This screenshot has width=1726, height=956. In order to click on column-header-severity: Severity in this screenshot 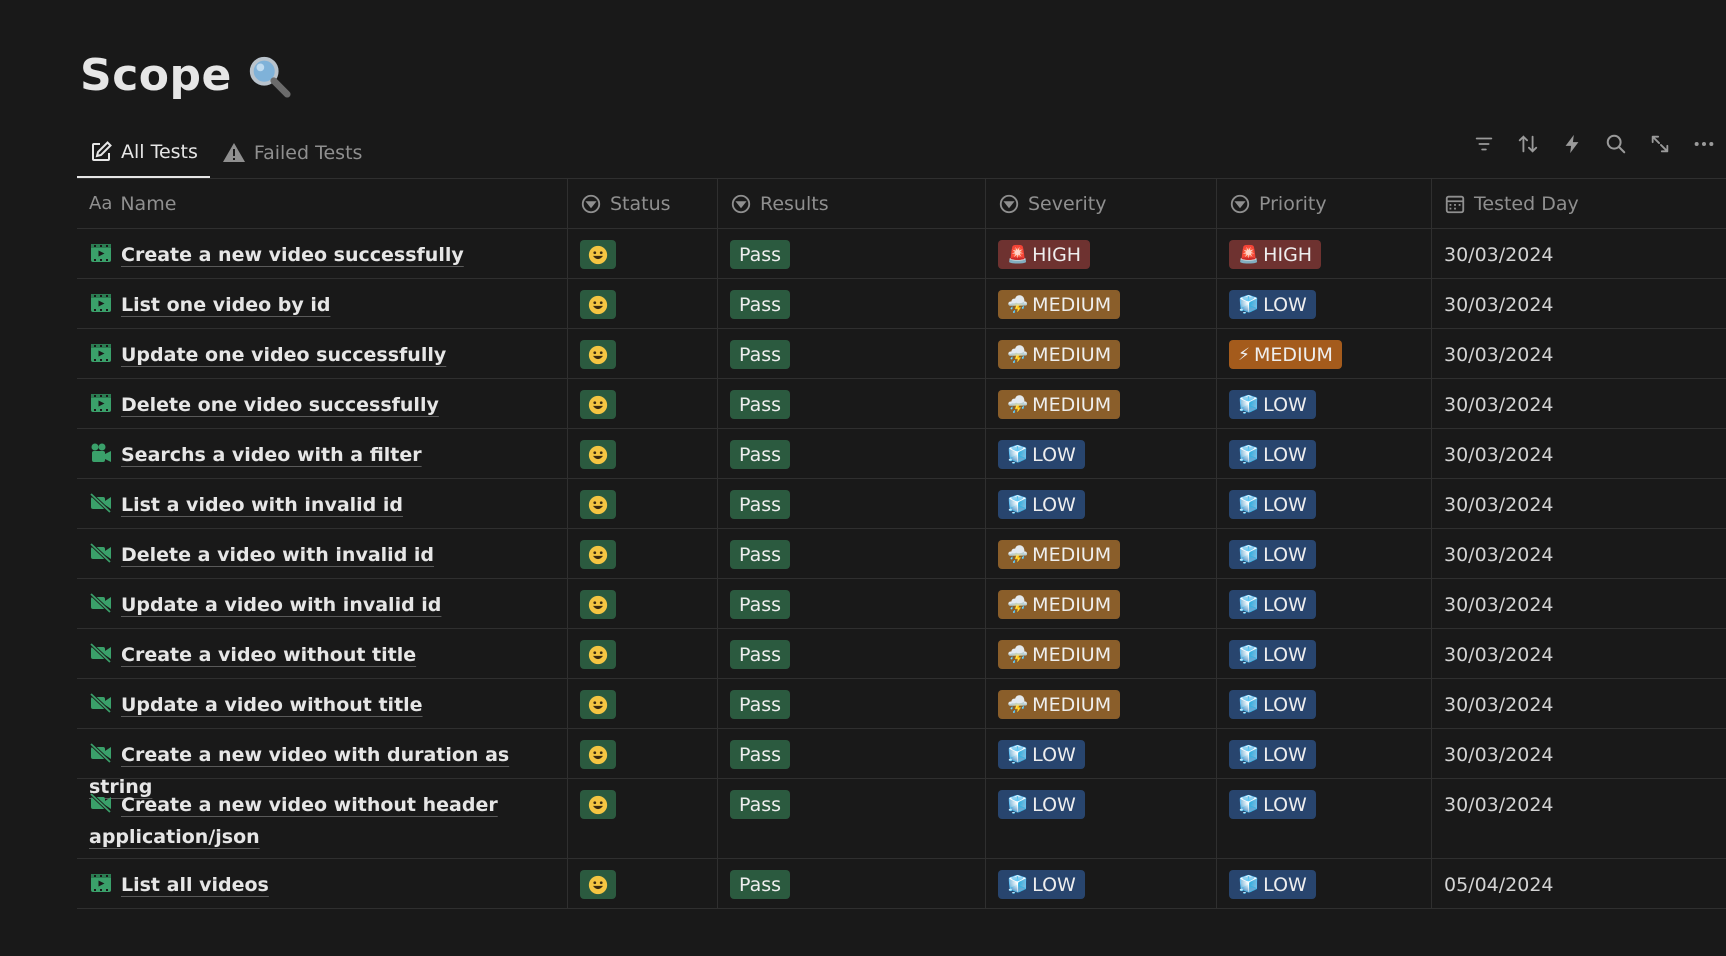, I will do `click(1101, 203)`.